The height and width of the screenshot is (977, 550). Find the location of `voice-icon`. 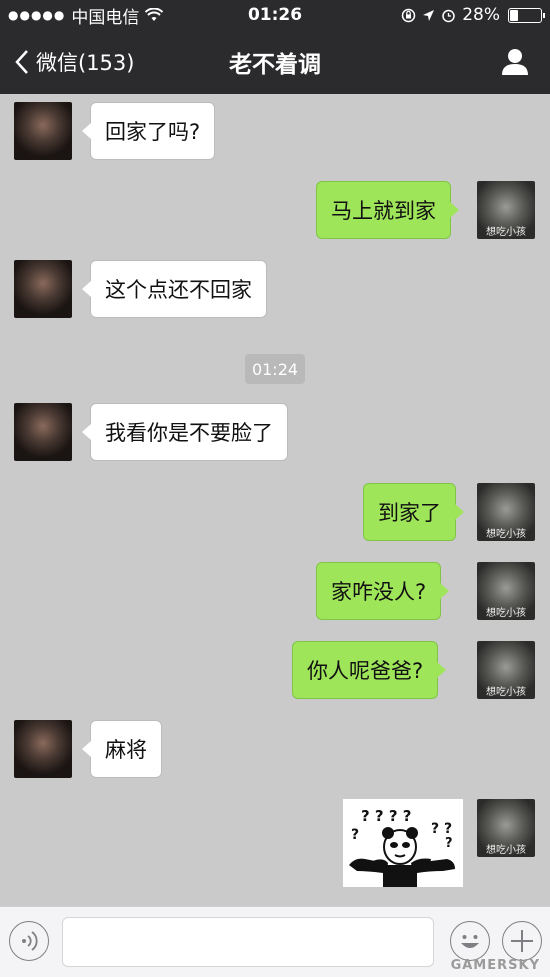

voice-icon is located at coordinates (29, 940).